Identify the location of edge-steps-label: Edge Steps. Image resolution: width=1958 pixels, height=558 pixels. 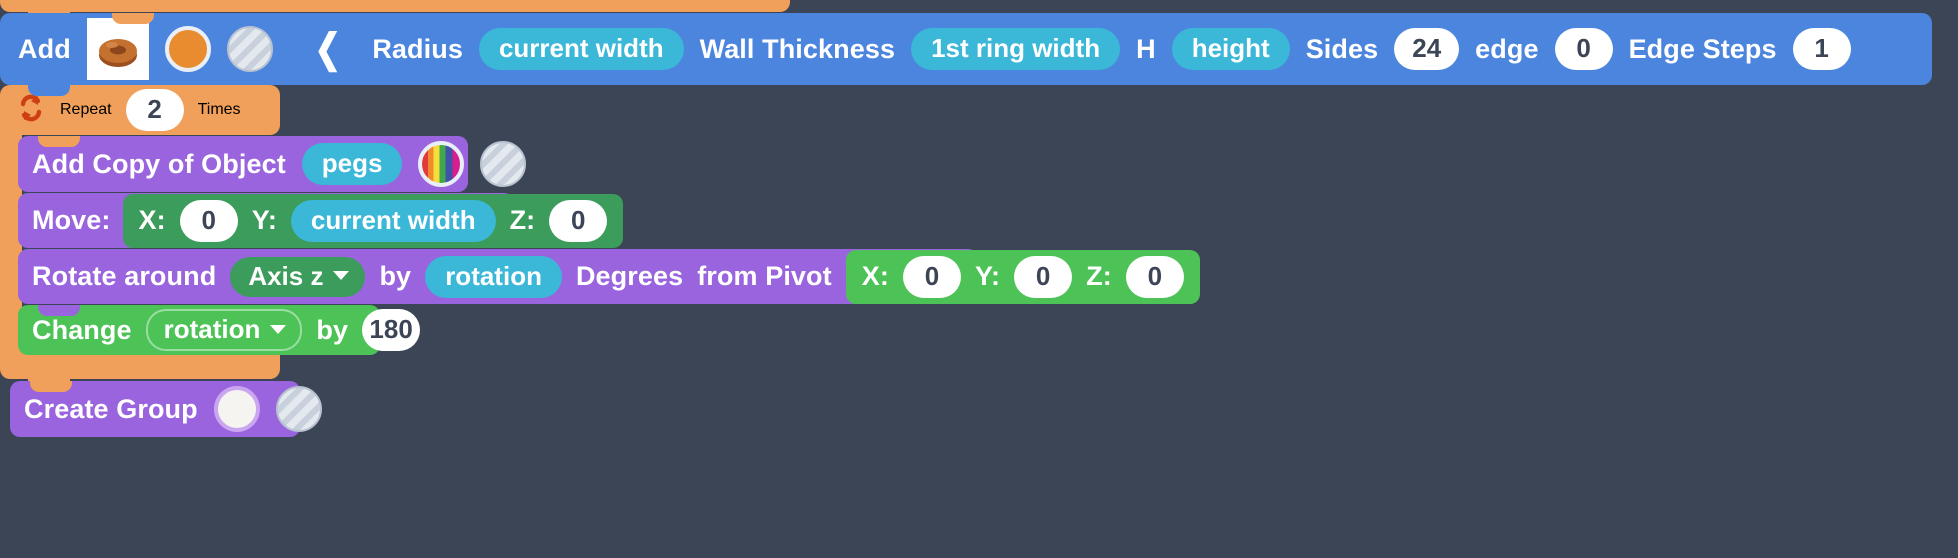
(1702, 48).